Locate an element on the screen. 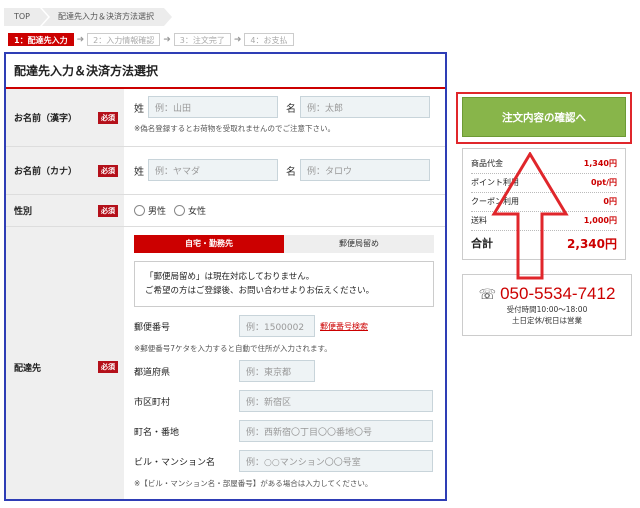  last-name-kana-input: 例：ヤマダ is located at coordinates (213, 170).